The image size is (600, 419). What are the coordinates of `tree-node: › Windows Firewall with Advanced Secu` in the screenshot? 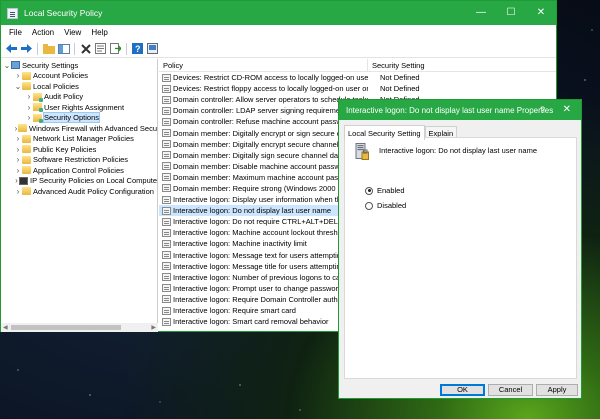 It's located at (79, 128).